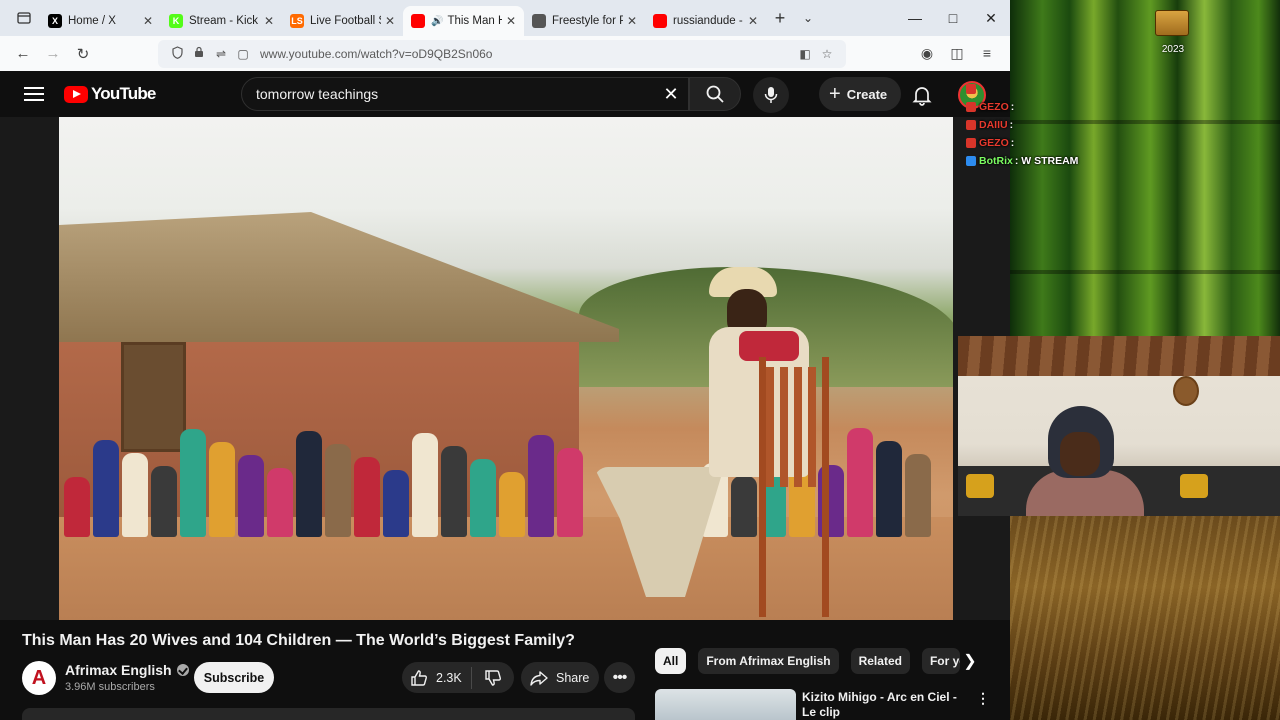 The height and width of the screenshot is (720, 1280). What do you see at coordinates (123, 93) in the screenshot?
I see `youtube-logo-text: YouTube` at bounding box center [123, 93].